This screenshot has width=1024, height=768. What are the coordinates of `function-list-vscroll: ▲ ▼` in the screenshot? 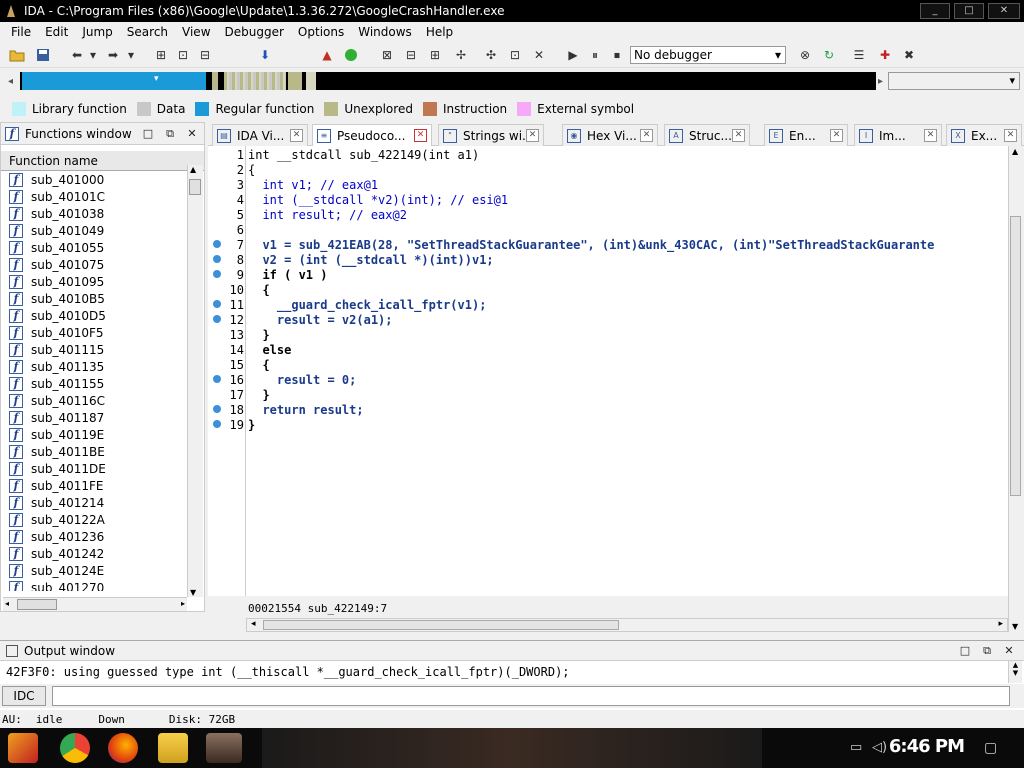 It's located at (195, 381).